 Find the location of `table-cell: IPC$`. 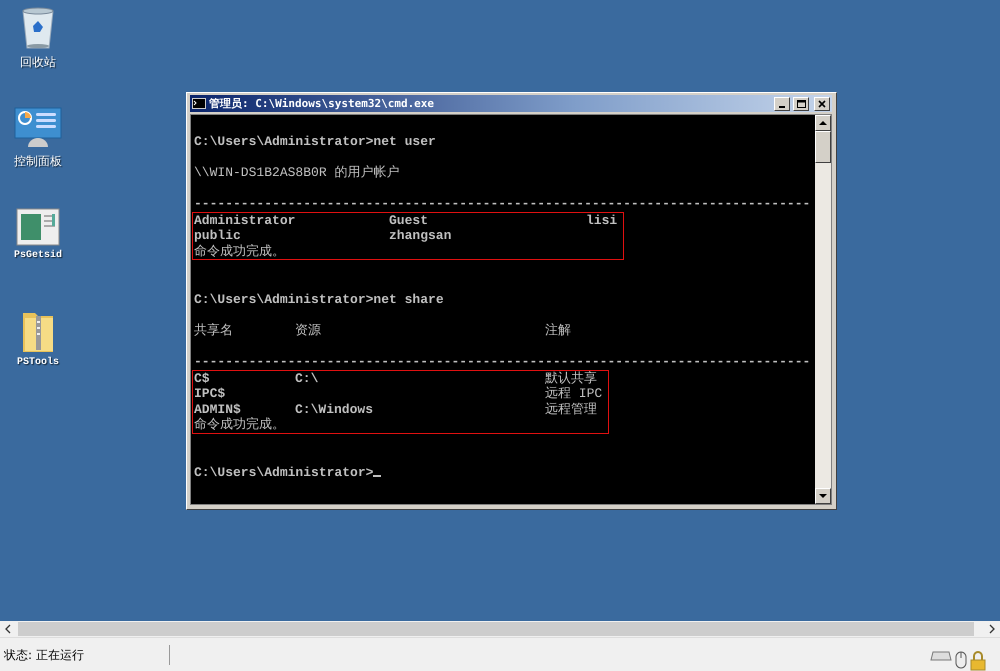

table-cell: IPC$ is located at coordinates (210, 394).